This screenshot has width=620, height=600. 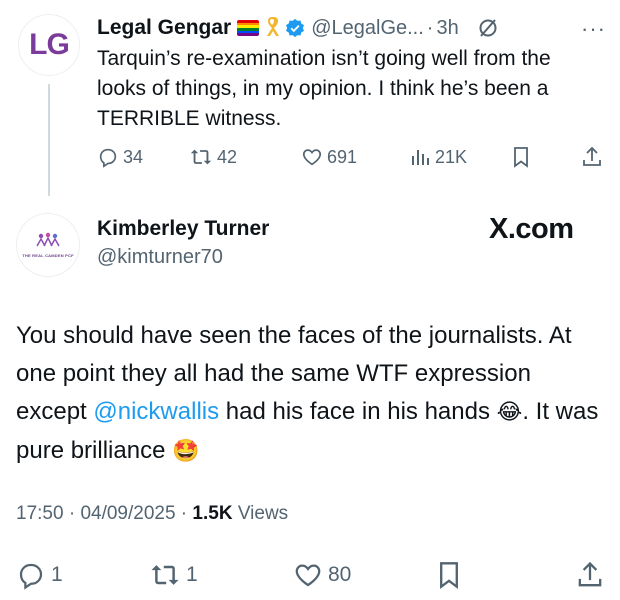 What do you see at coordinates (322, 575) in the screenshot?
I see `like-button: 80` at bounding box center [322, 575].